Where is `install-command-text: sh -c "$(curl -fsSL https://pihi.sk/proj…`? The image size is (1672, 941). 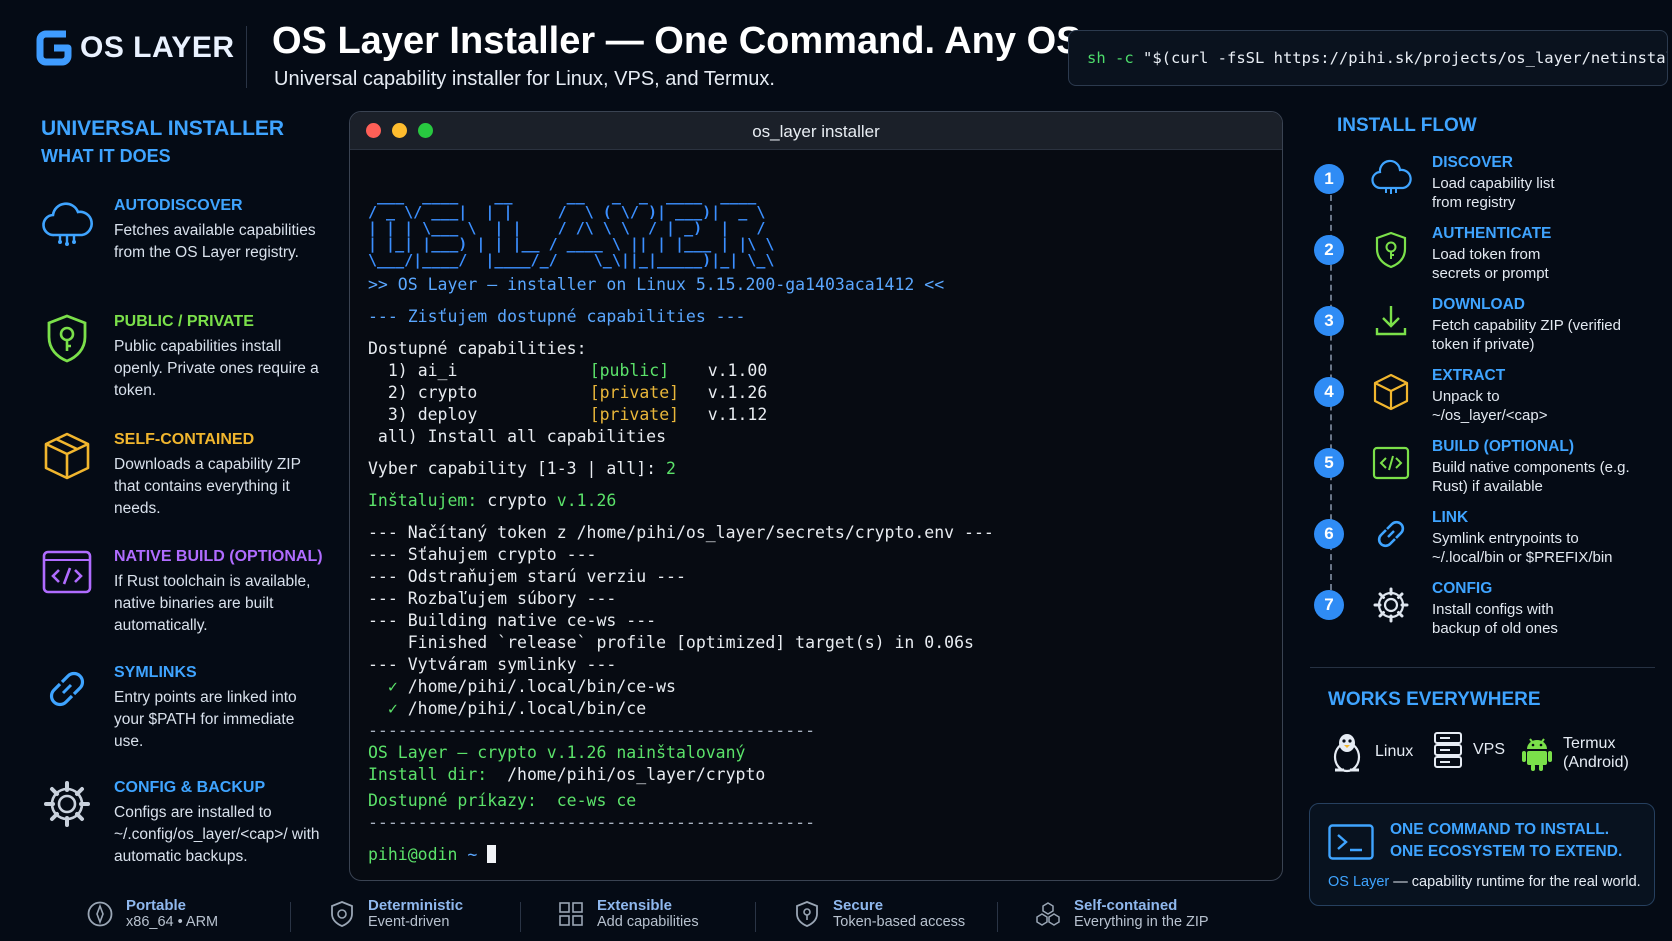
install-command-text: sh -c "$(curl -fsSL https://pihi.sk/proj… is located at coordinates (1377, 58).